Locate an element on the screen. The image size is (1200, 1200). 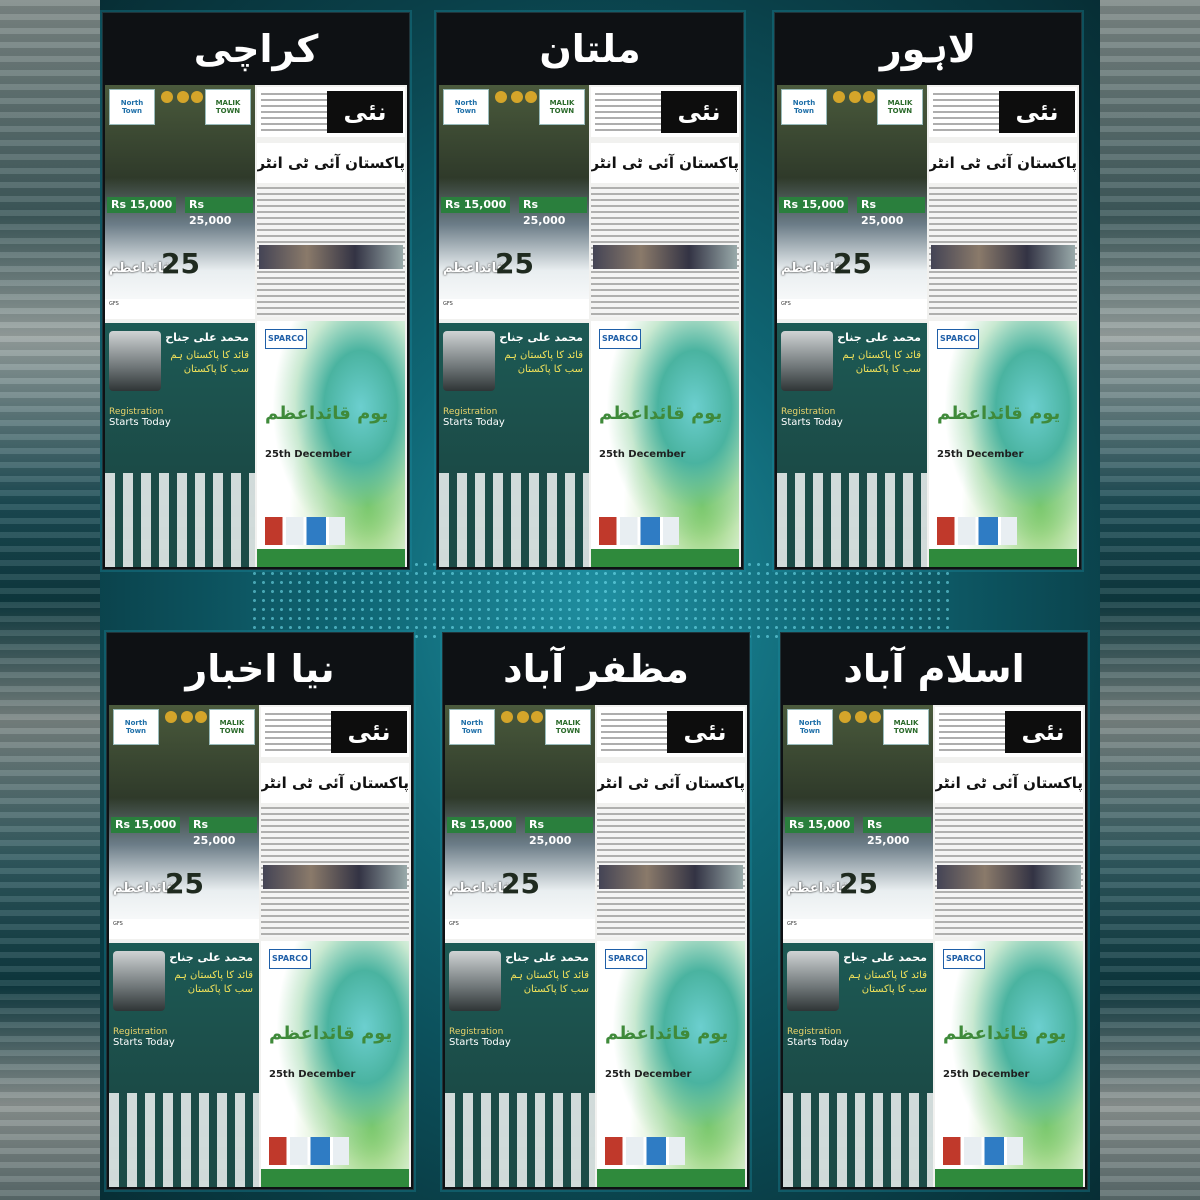
left-blurred-backdrop is located at coordinates (50, 600).